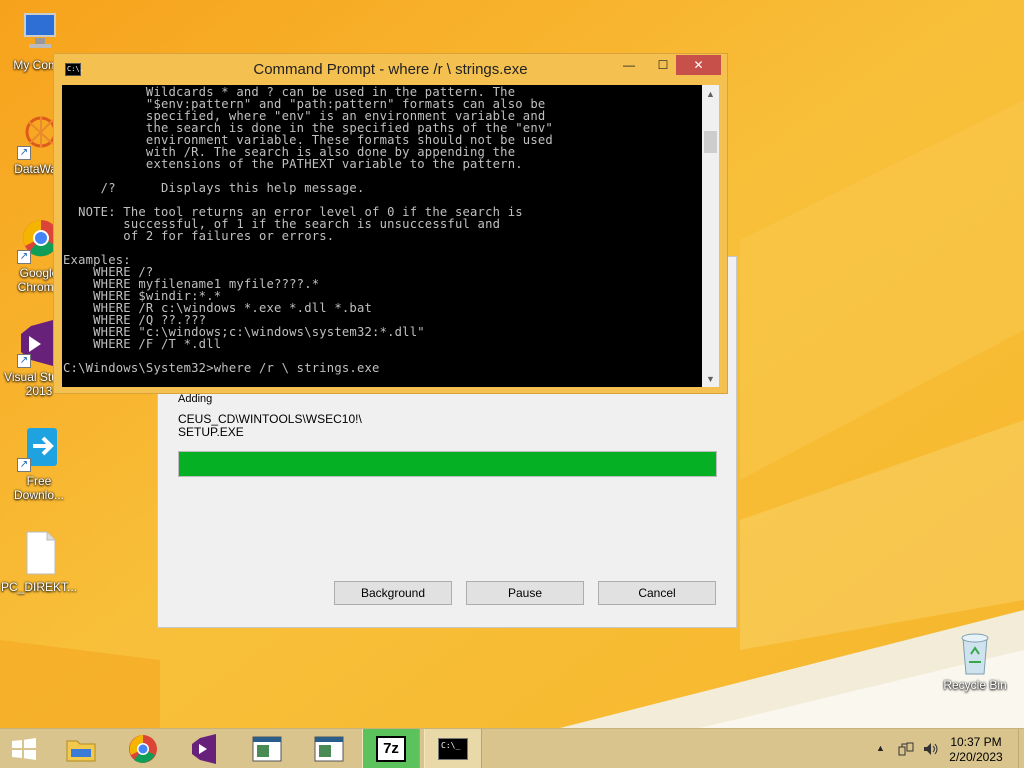  Describe the element at coordinates (975, 685) in the screenshot. I see `desktop-icon-label: Recycle Bin` at that location.